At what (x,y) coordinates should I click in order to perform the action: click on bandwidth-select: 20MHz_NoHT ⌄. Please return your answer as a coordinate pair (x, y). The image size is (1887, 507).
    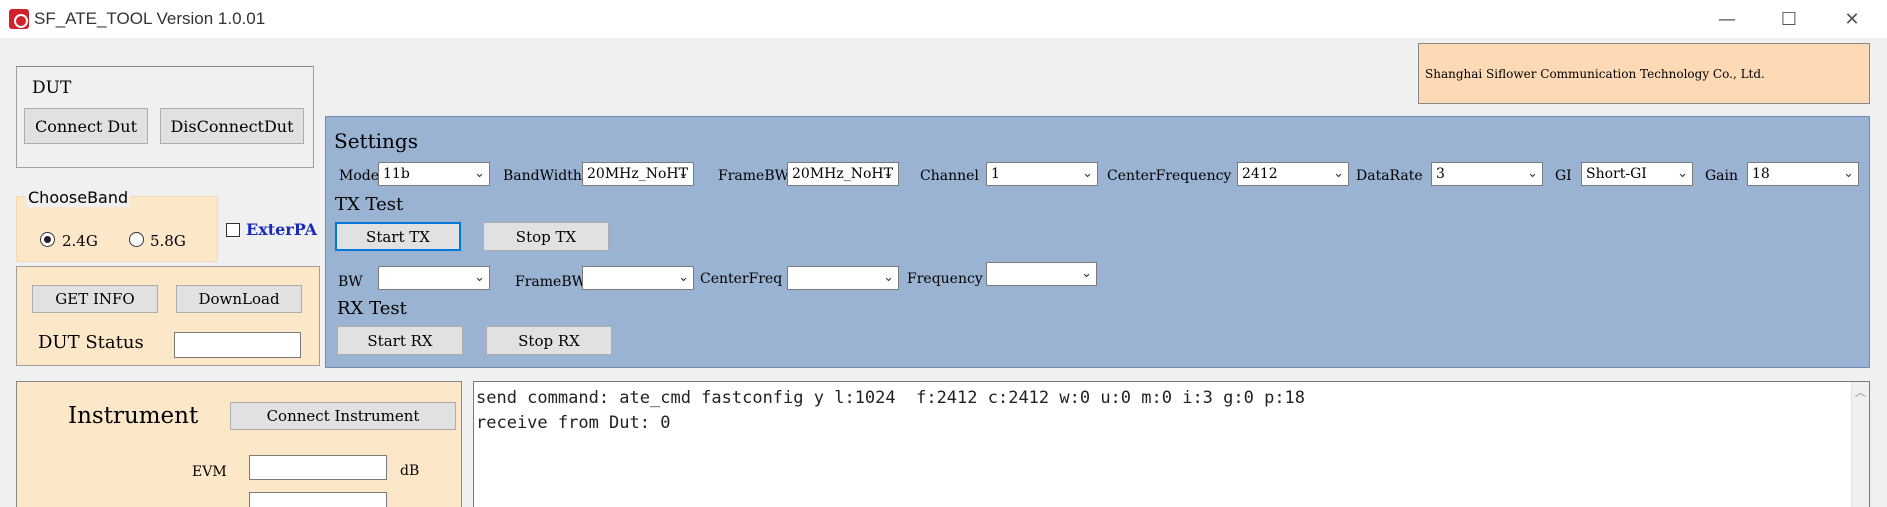
    Looking at the image, I should click on (638, 174).